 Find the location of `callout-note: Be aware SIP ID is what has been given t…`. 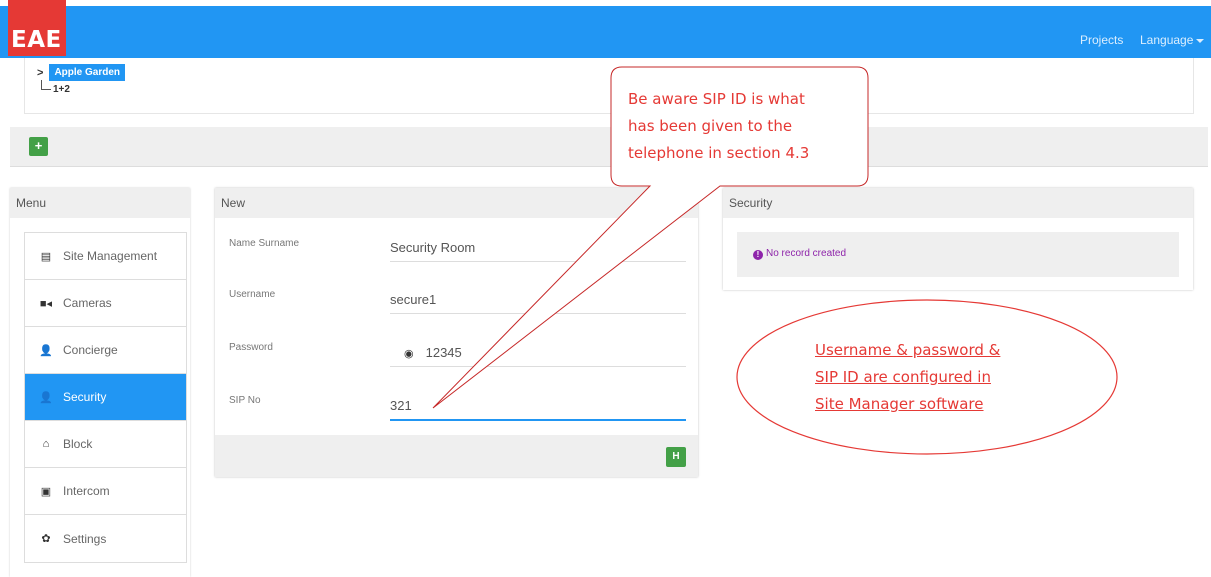

callout-note: Be aware SIP ID is what has been given t… is located at coordinates (743, 126).